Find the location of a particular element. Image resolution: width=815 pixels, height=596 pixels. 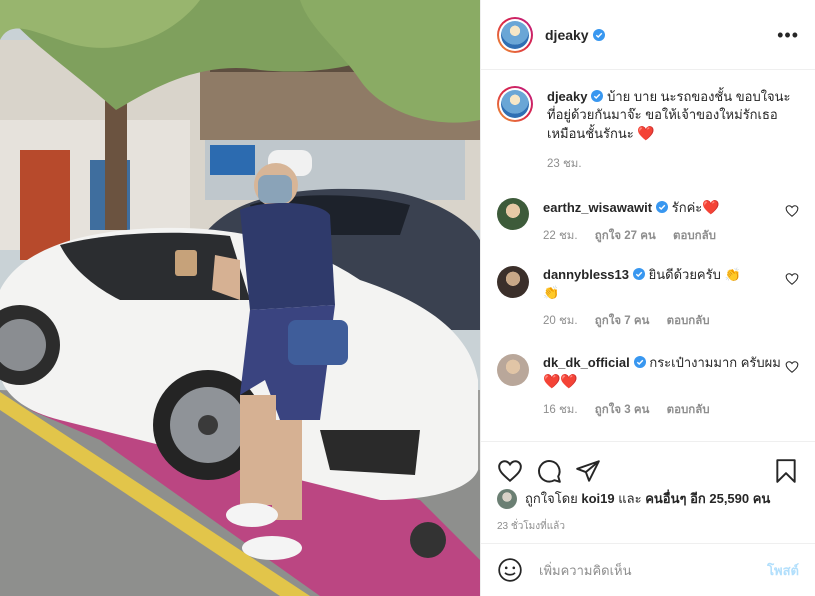

comment-icon is located at coordinates (549, 471).